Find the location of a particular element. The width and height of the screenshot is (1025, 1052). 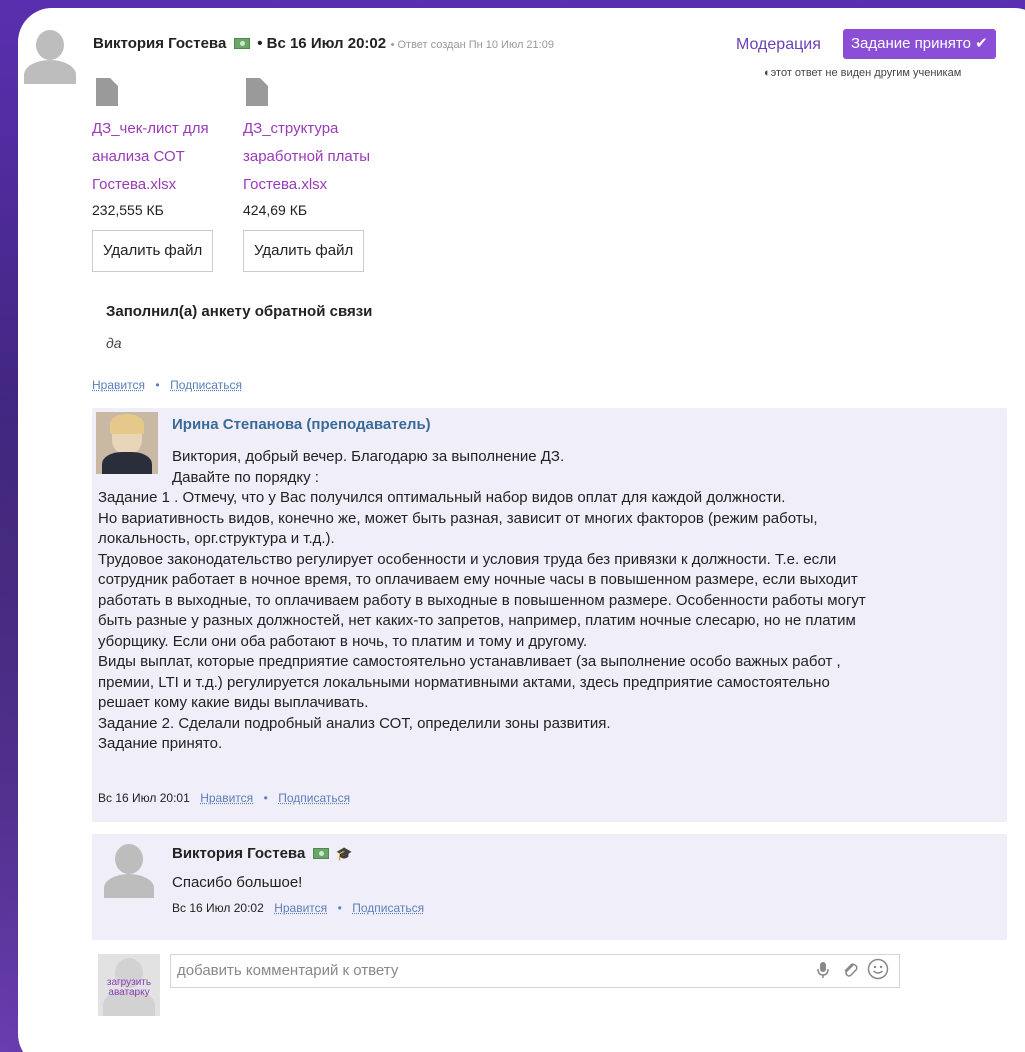

teacher-comment-date: Вс 16 Июл 20:01 is located at coordinates (144, 798).